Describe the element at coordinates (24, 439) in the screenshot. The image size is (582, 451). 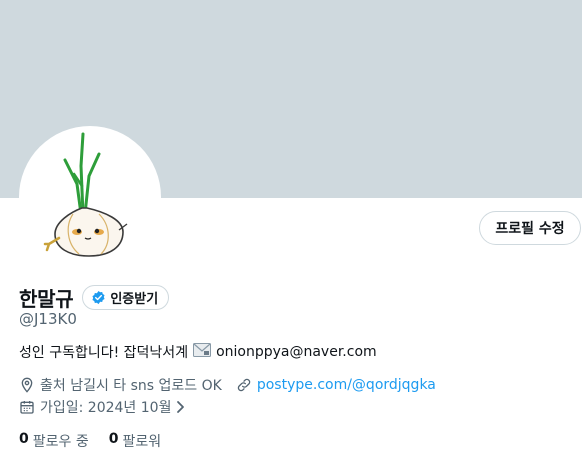
I see `following-count: 0` at that location.